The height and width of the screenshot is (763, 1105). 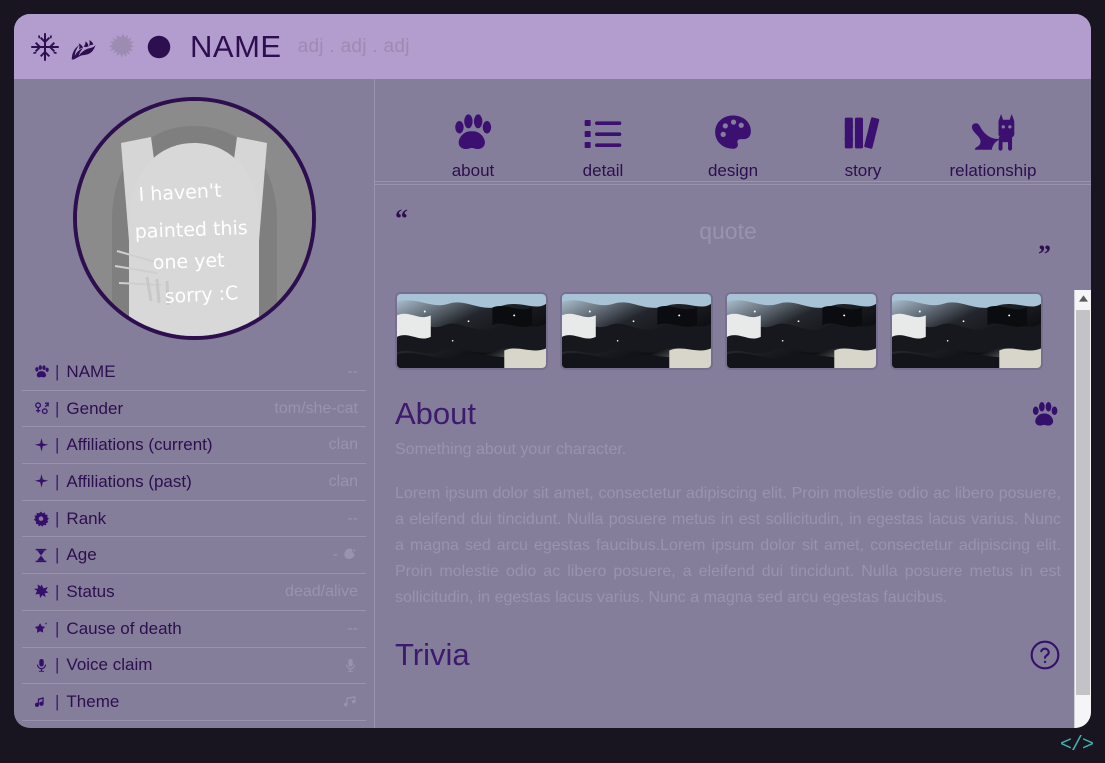 I want to click on moon-sparkle-icon, so click(x=350, y=555).